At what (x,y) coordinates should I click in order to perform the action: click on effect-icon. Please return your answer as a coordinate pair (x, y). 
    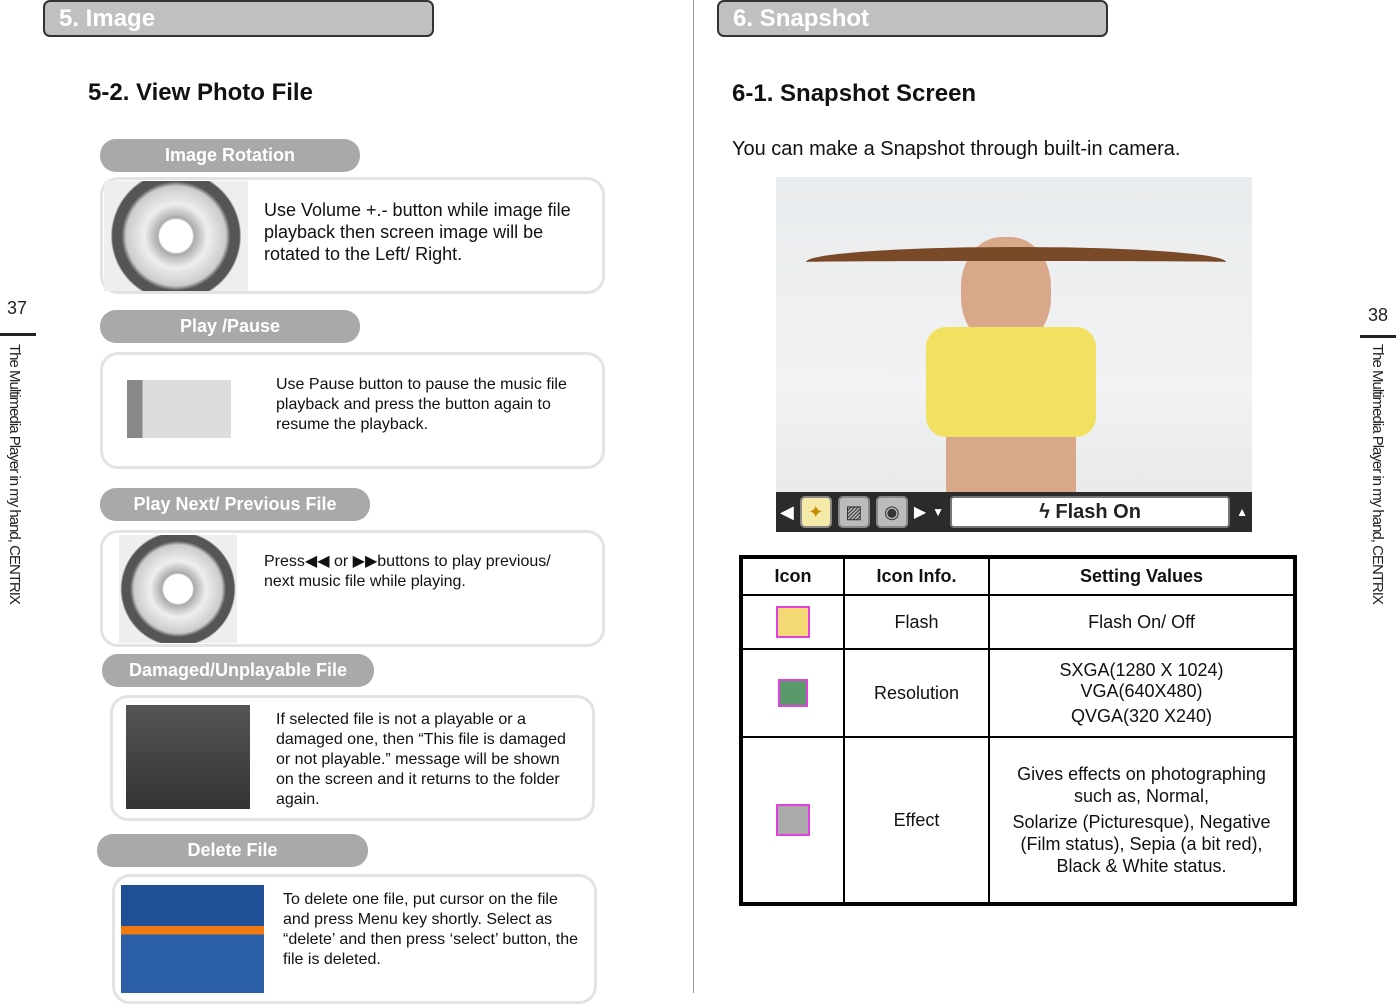
    Looking at the image, I should click on (793, 820).